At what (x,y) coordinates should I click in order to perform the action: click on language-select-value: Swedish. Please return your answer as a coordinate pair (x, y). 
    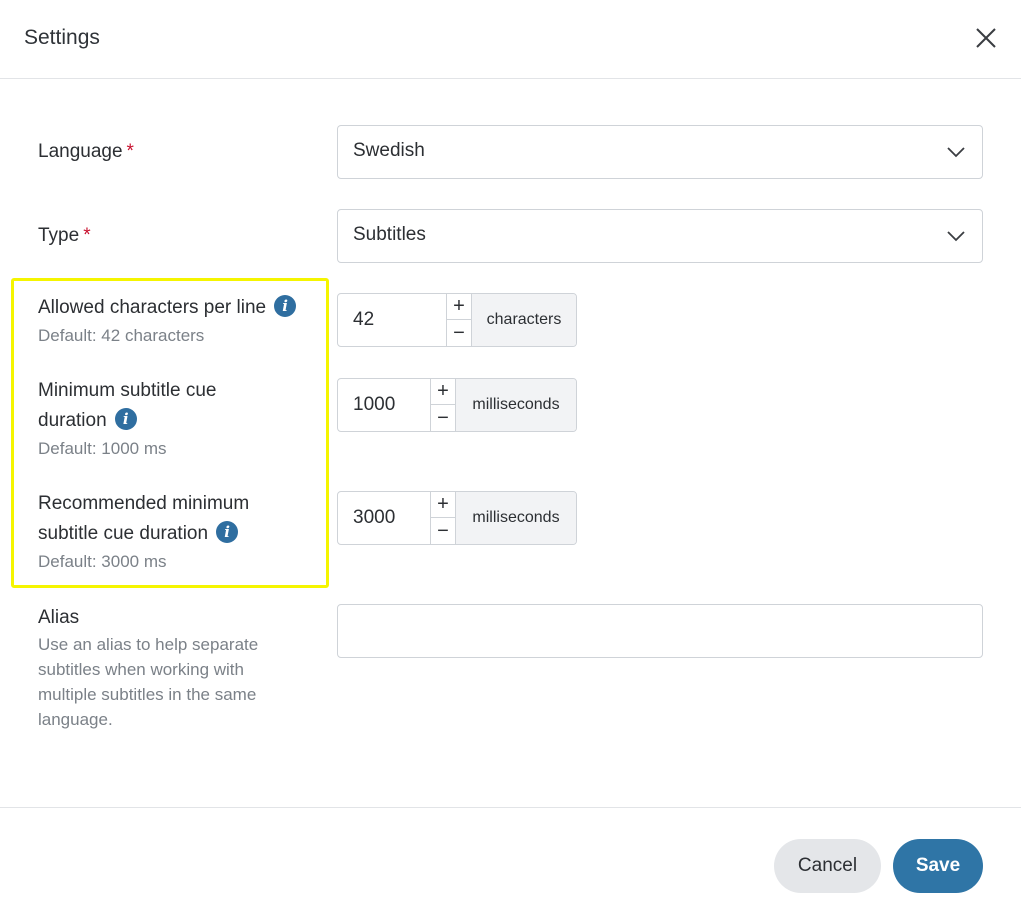
    Looking at the image, I should click on (389, 150).